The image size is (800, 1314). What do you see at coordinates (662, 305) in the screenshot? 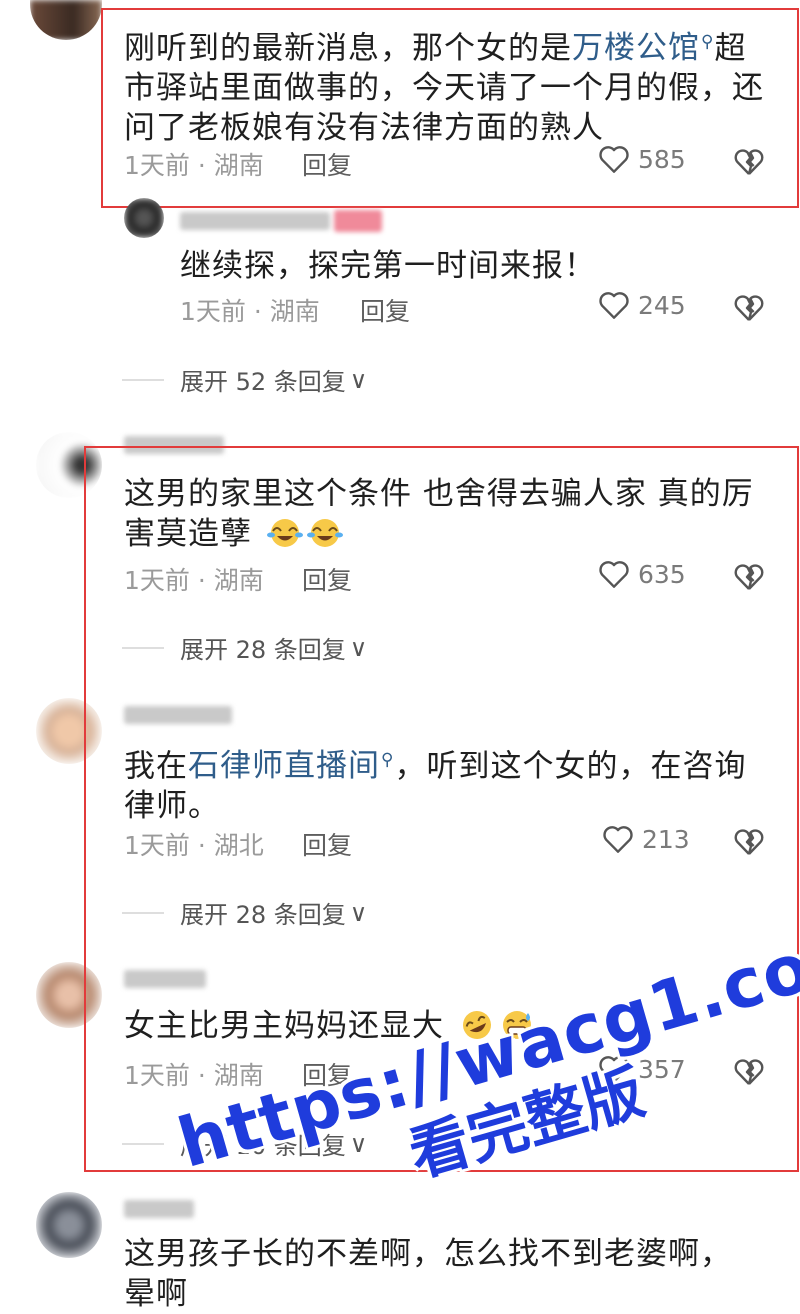
I see `like-count: 245` at bounding box center [662, 305].